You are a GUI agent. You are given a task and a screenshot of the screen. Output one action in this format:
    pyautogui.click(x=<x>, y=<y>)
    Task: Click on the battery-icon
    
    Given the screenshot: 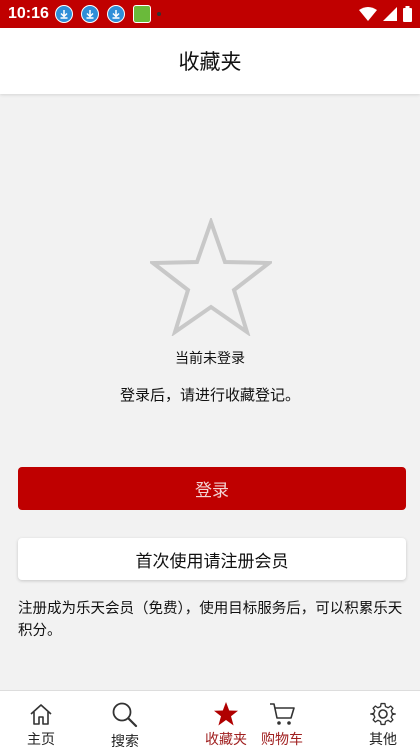 What is the action you would take?
    pyautogui.click(x=407, y=14)
    